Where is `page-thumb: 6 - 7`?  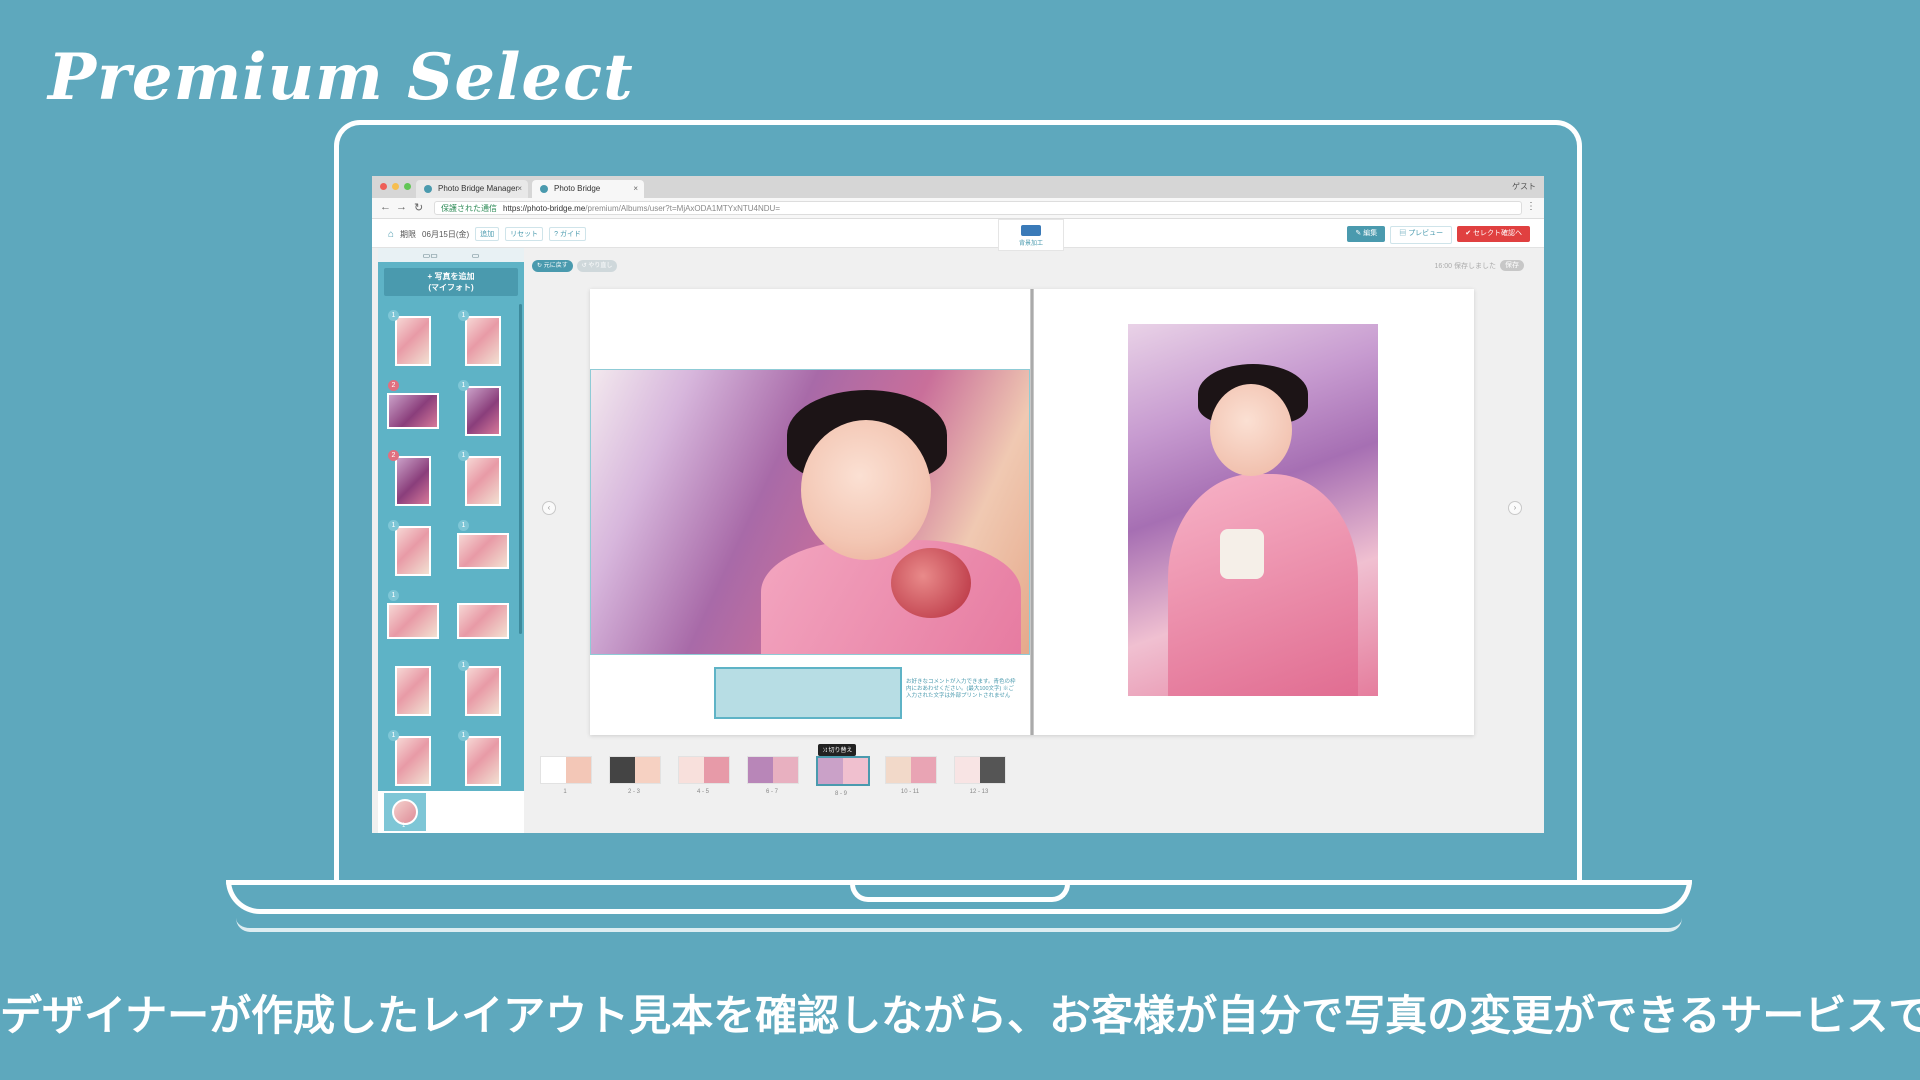
page-thumb: 6 - 7 is located at coordinates (773, 776).